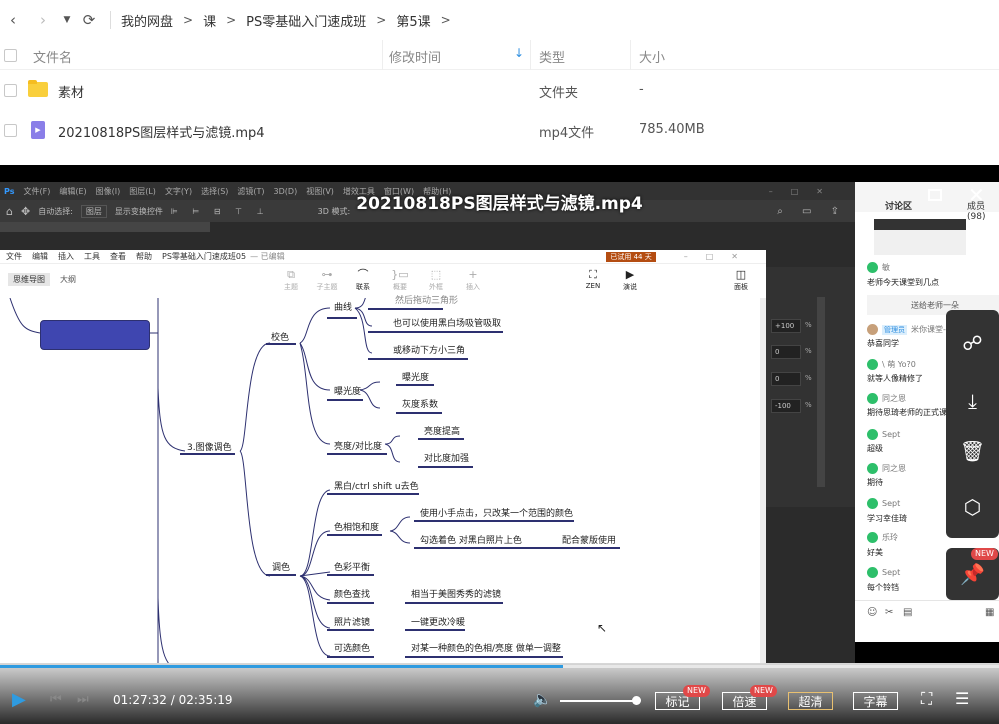 This screenshot has height=724, width=999. Describe the element at coordinates (400, 274) in the screenshot. I see `summary-icon: }▭` at that location.